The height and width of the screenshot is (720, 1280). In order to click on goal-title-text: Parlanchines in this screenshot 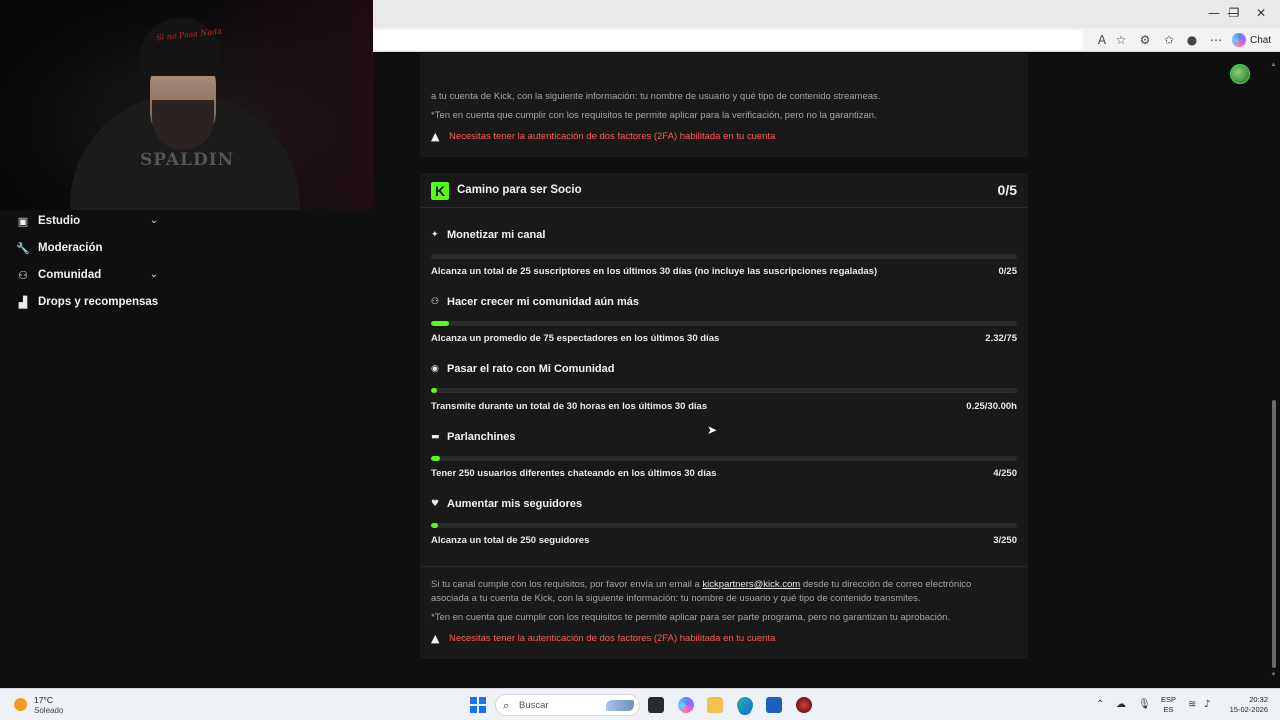, I will do `click(481, 437)`.